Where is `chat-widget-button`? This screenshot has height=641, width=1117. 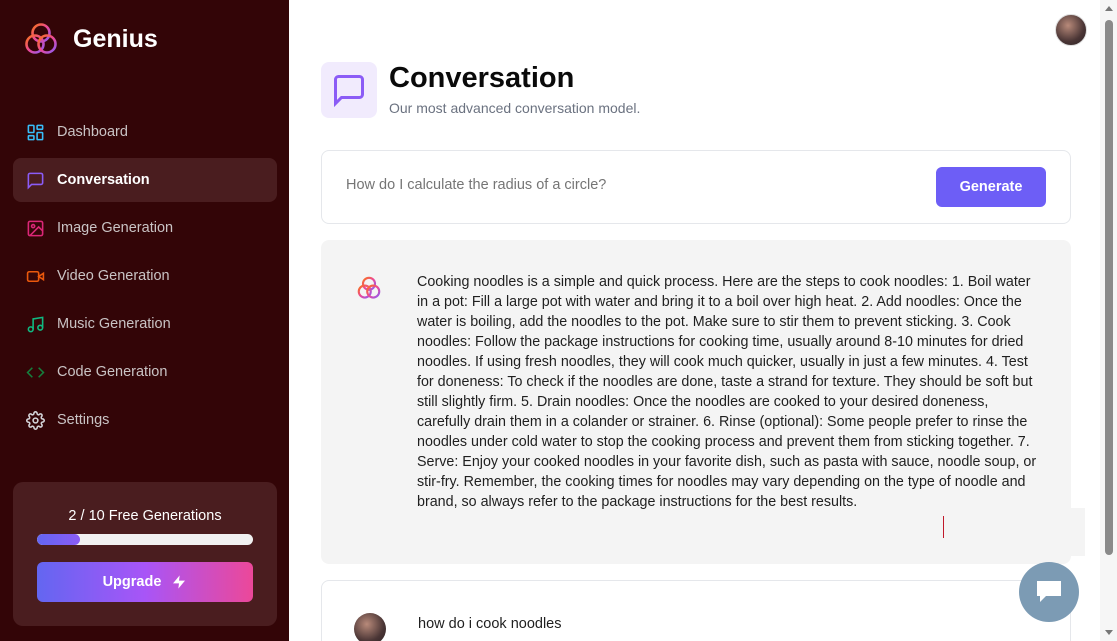
chat-widget-button is located at coordinates (1049, 592).